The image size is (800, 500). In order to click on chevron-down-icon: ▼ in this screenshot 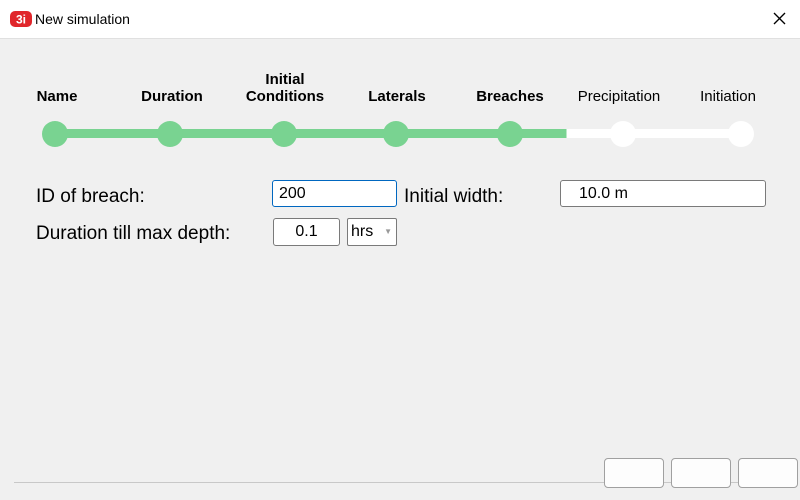, I will do `click(388, 231)`.